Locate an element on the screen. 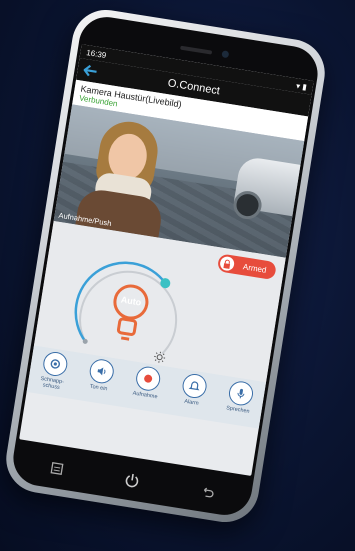 Image resolution: width=355 pixels, height=551 pixels. lightbulb-icon is located at coordinates (131, 312).